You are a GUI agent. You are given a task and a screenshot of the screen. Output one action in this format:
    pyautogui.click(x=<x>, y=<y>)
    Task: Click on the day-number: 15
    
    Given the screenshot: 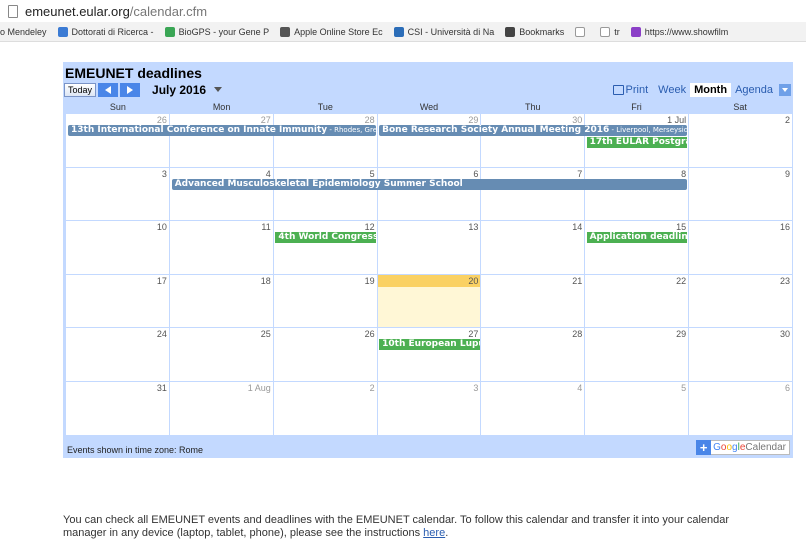 What is the action you would take?
    pyautogui.click(x=681, y=227)
    